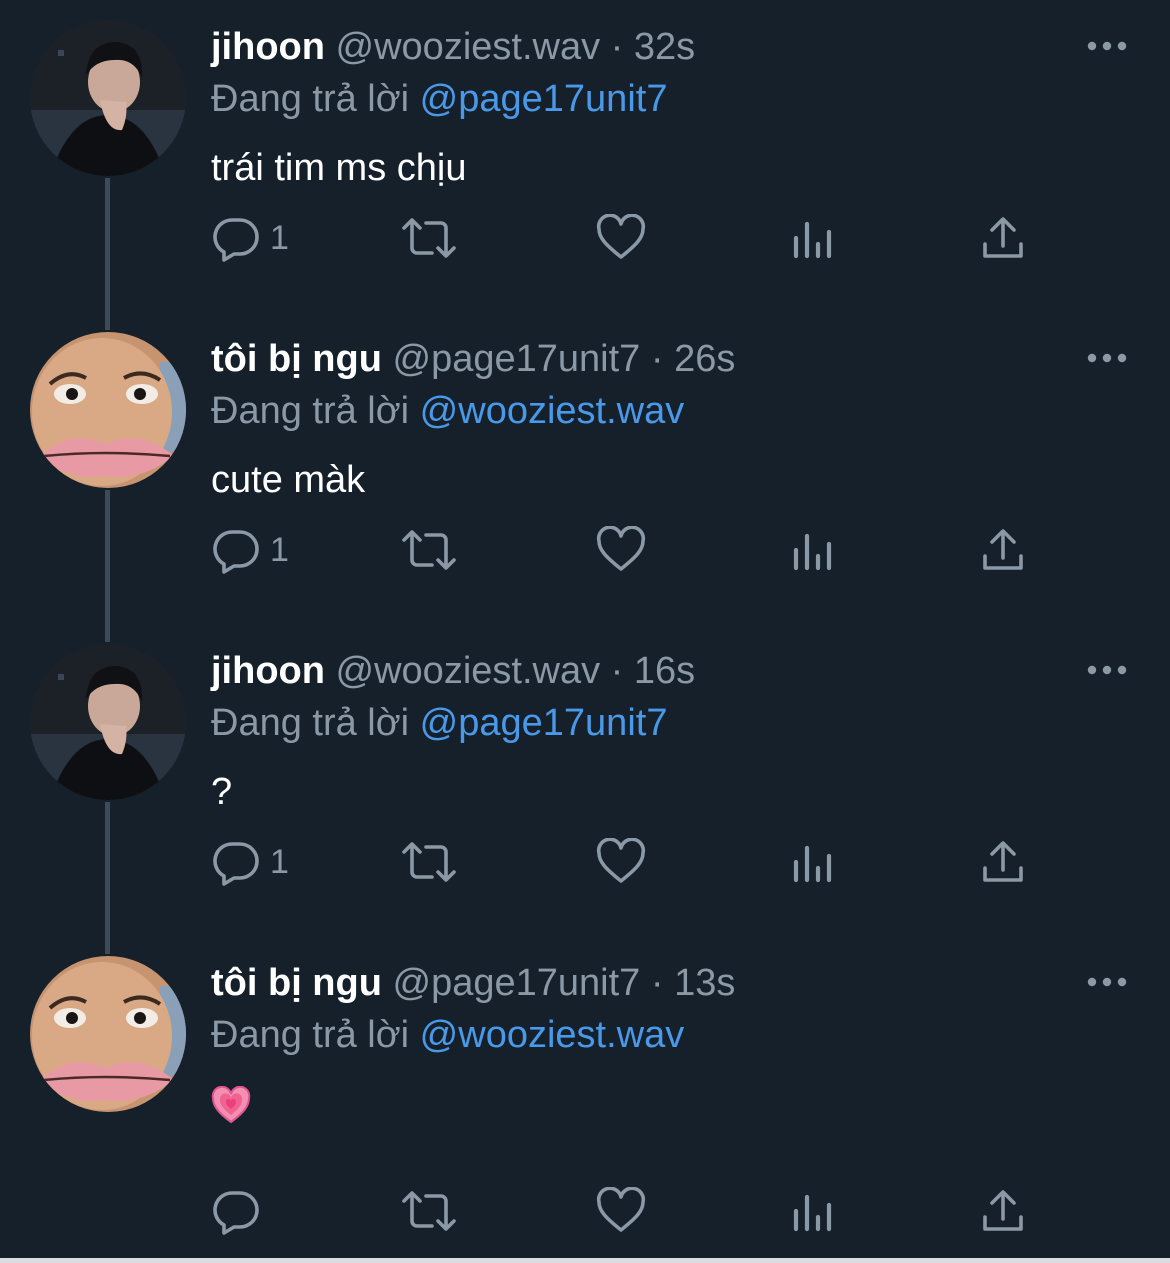 This screenshot has height=1263, width=1170. I want to click on handle-timestamp: @page17unit7 · 26s, so click(564, 359).